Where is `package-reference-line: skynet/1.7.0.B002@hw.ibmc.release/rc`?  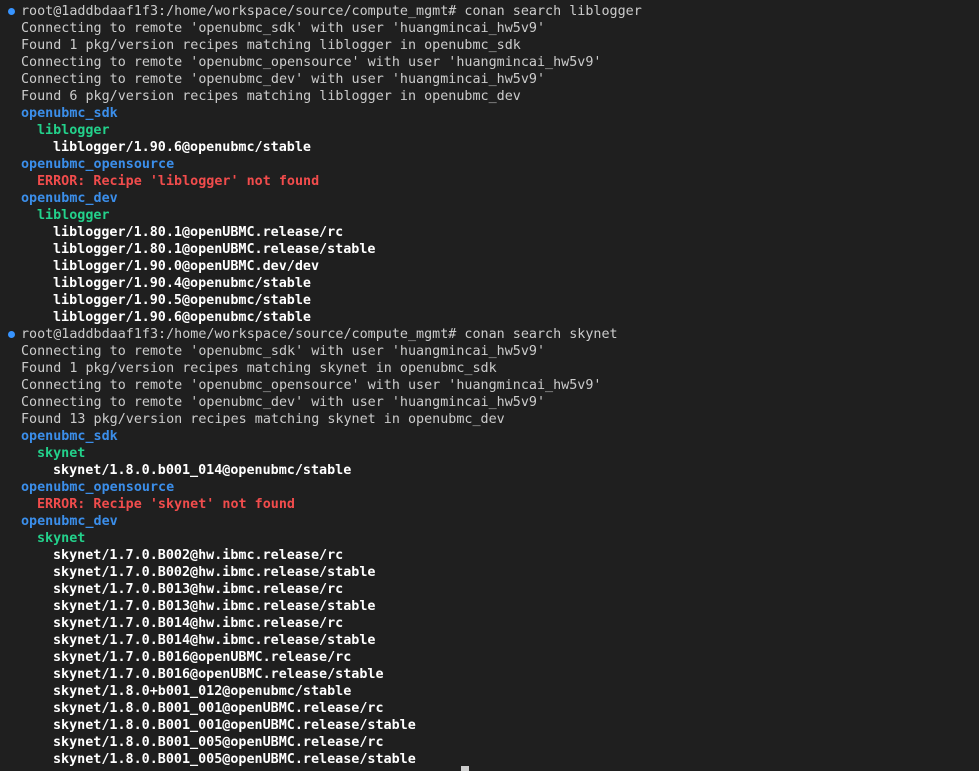 package-reference-line: skynet/1.7.0.B002@hw.ibmc.release/rc is located at coordinates (331, 555).